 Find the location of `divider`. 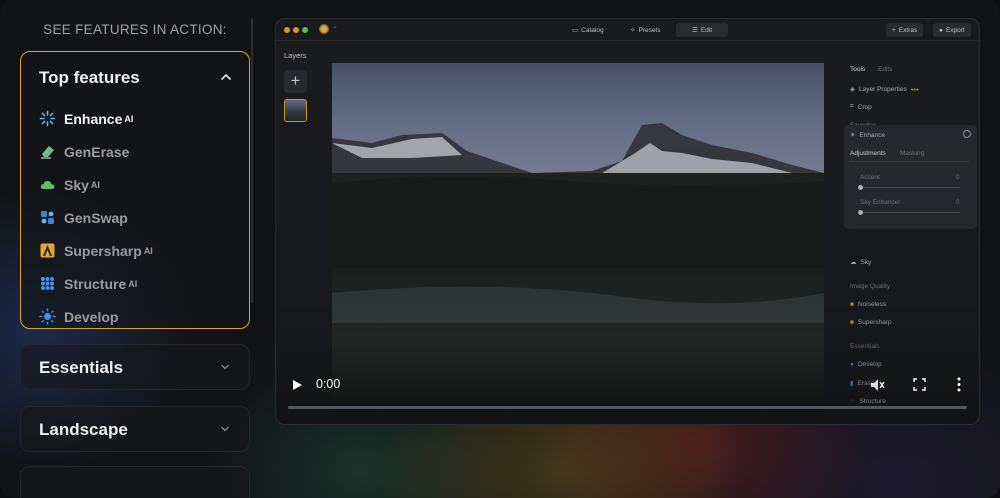

divider is located at coordinates (910, 161).